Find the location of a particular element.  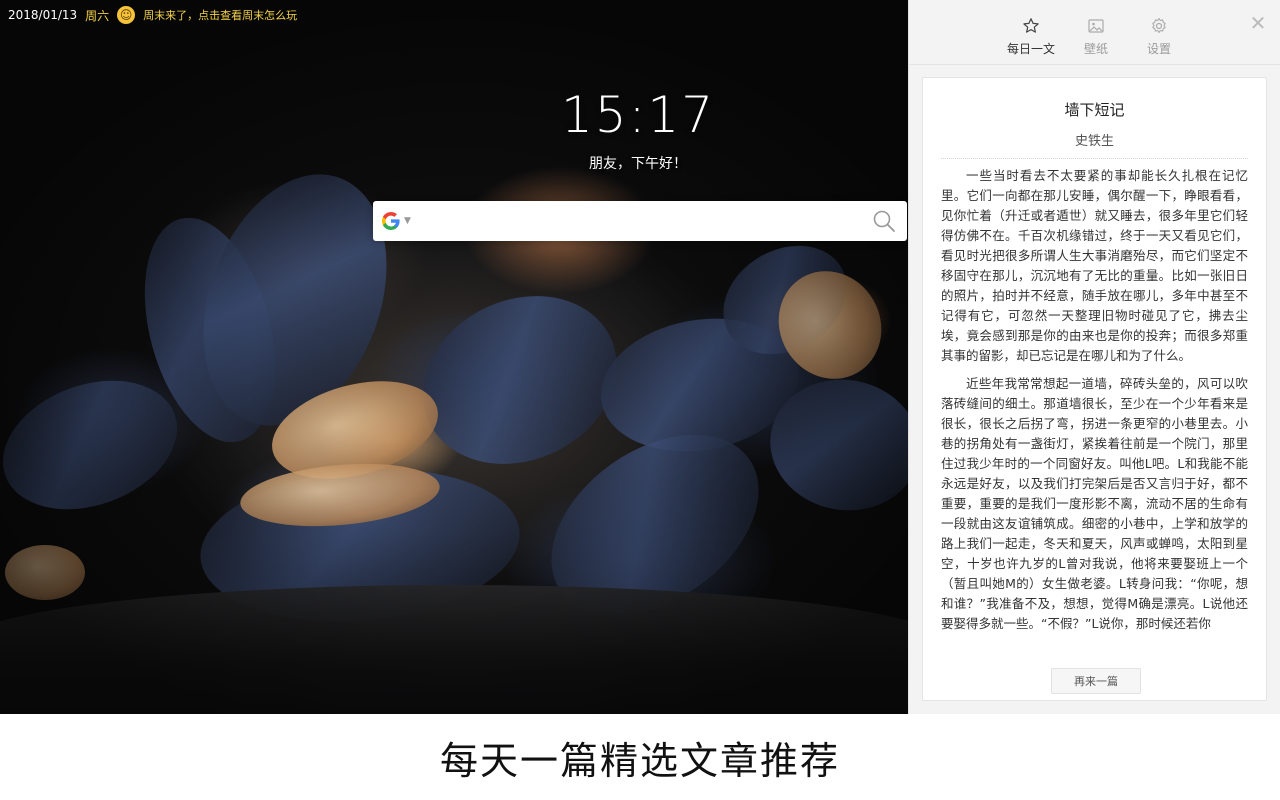

tab-settings: 设置 is located at coordinates (1159, 36).